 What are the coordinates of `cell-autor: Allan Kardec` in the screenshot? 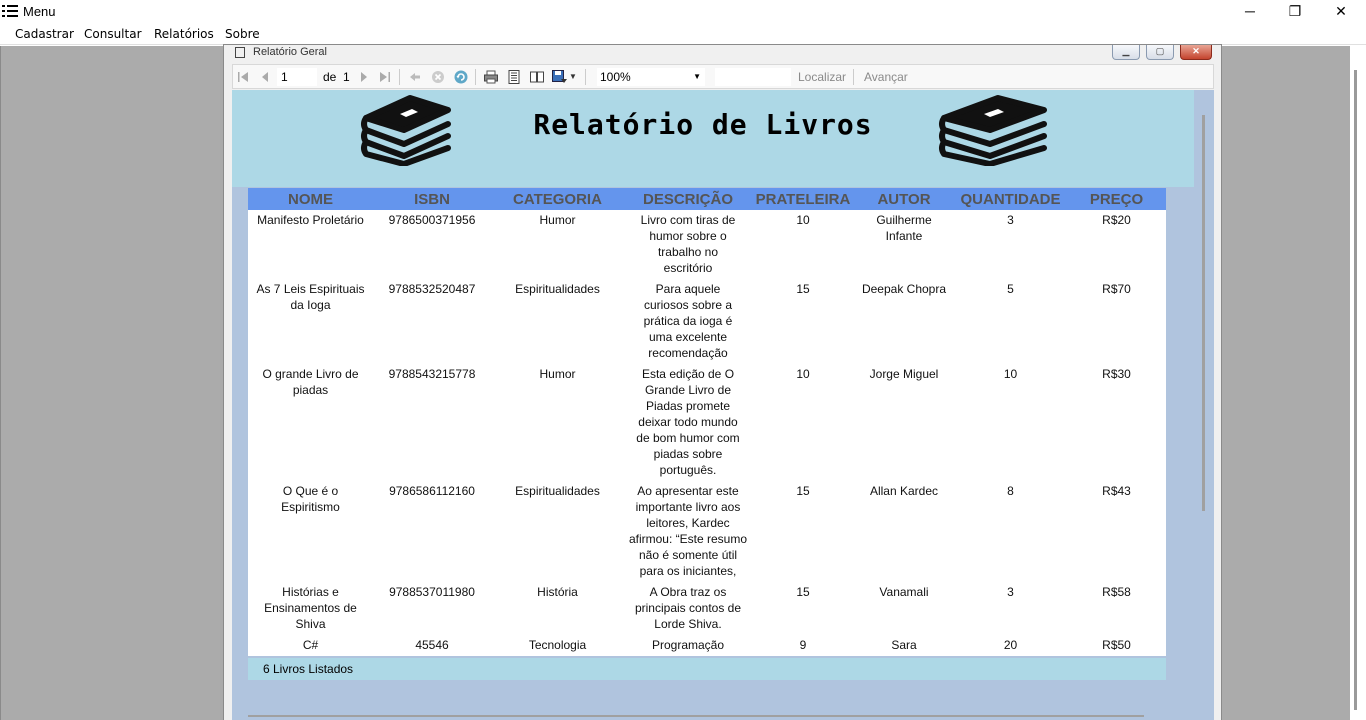 It's located at (904, 531).